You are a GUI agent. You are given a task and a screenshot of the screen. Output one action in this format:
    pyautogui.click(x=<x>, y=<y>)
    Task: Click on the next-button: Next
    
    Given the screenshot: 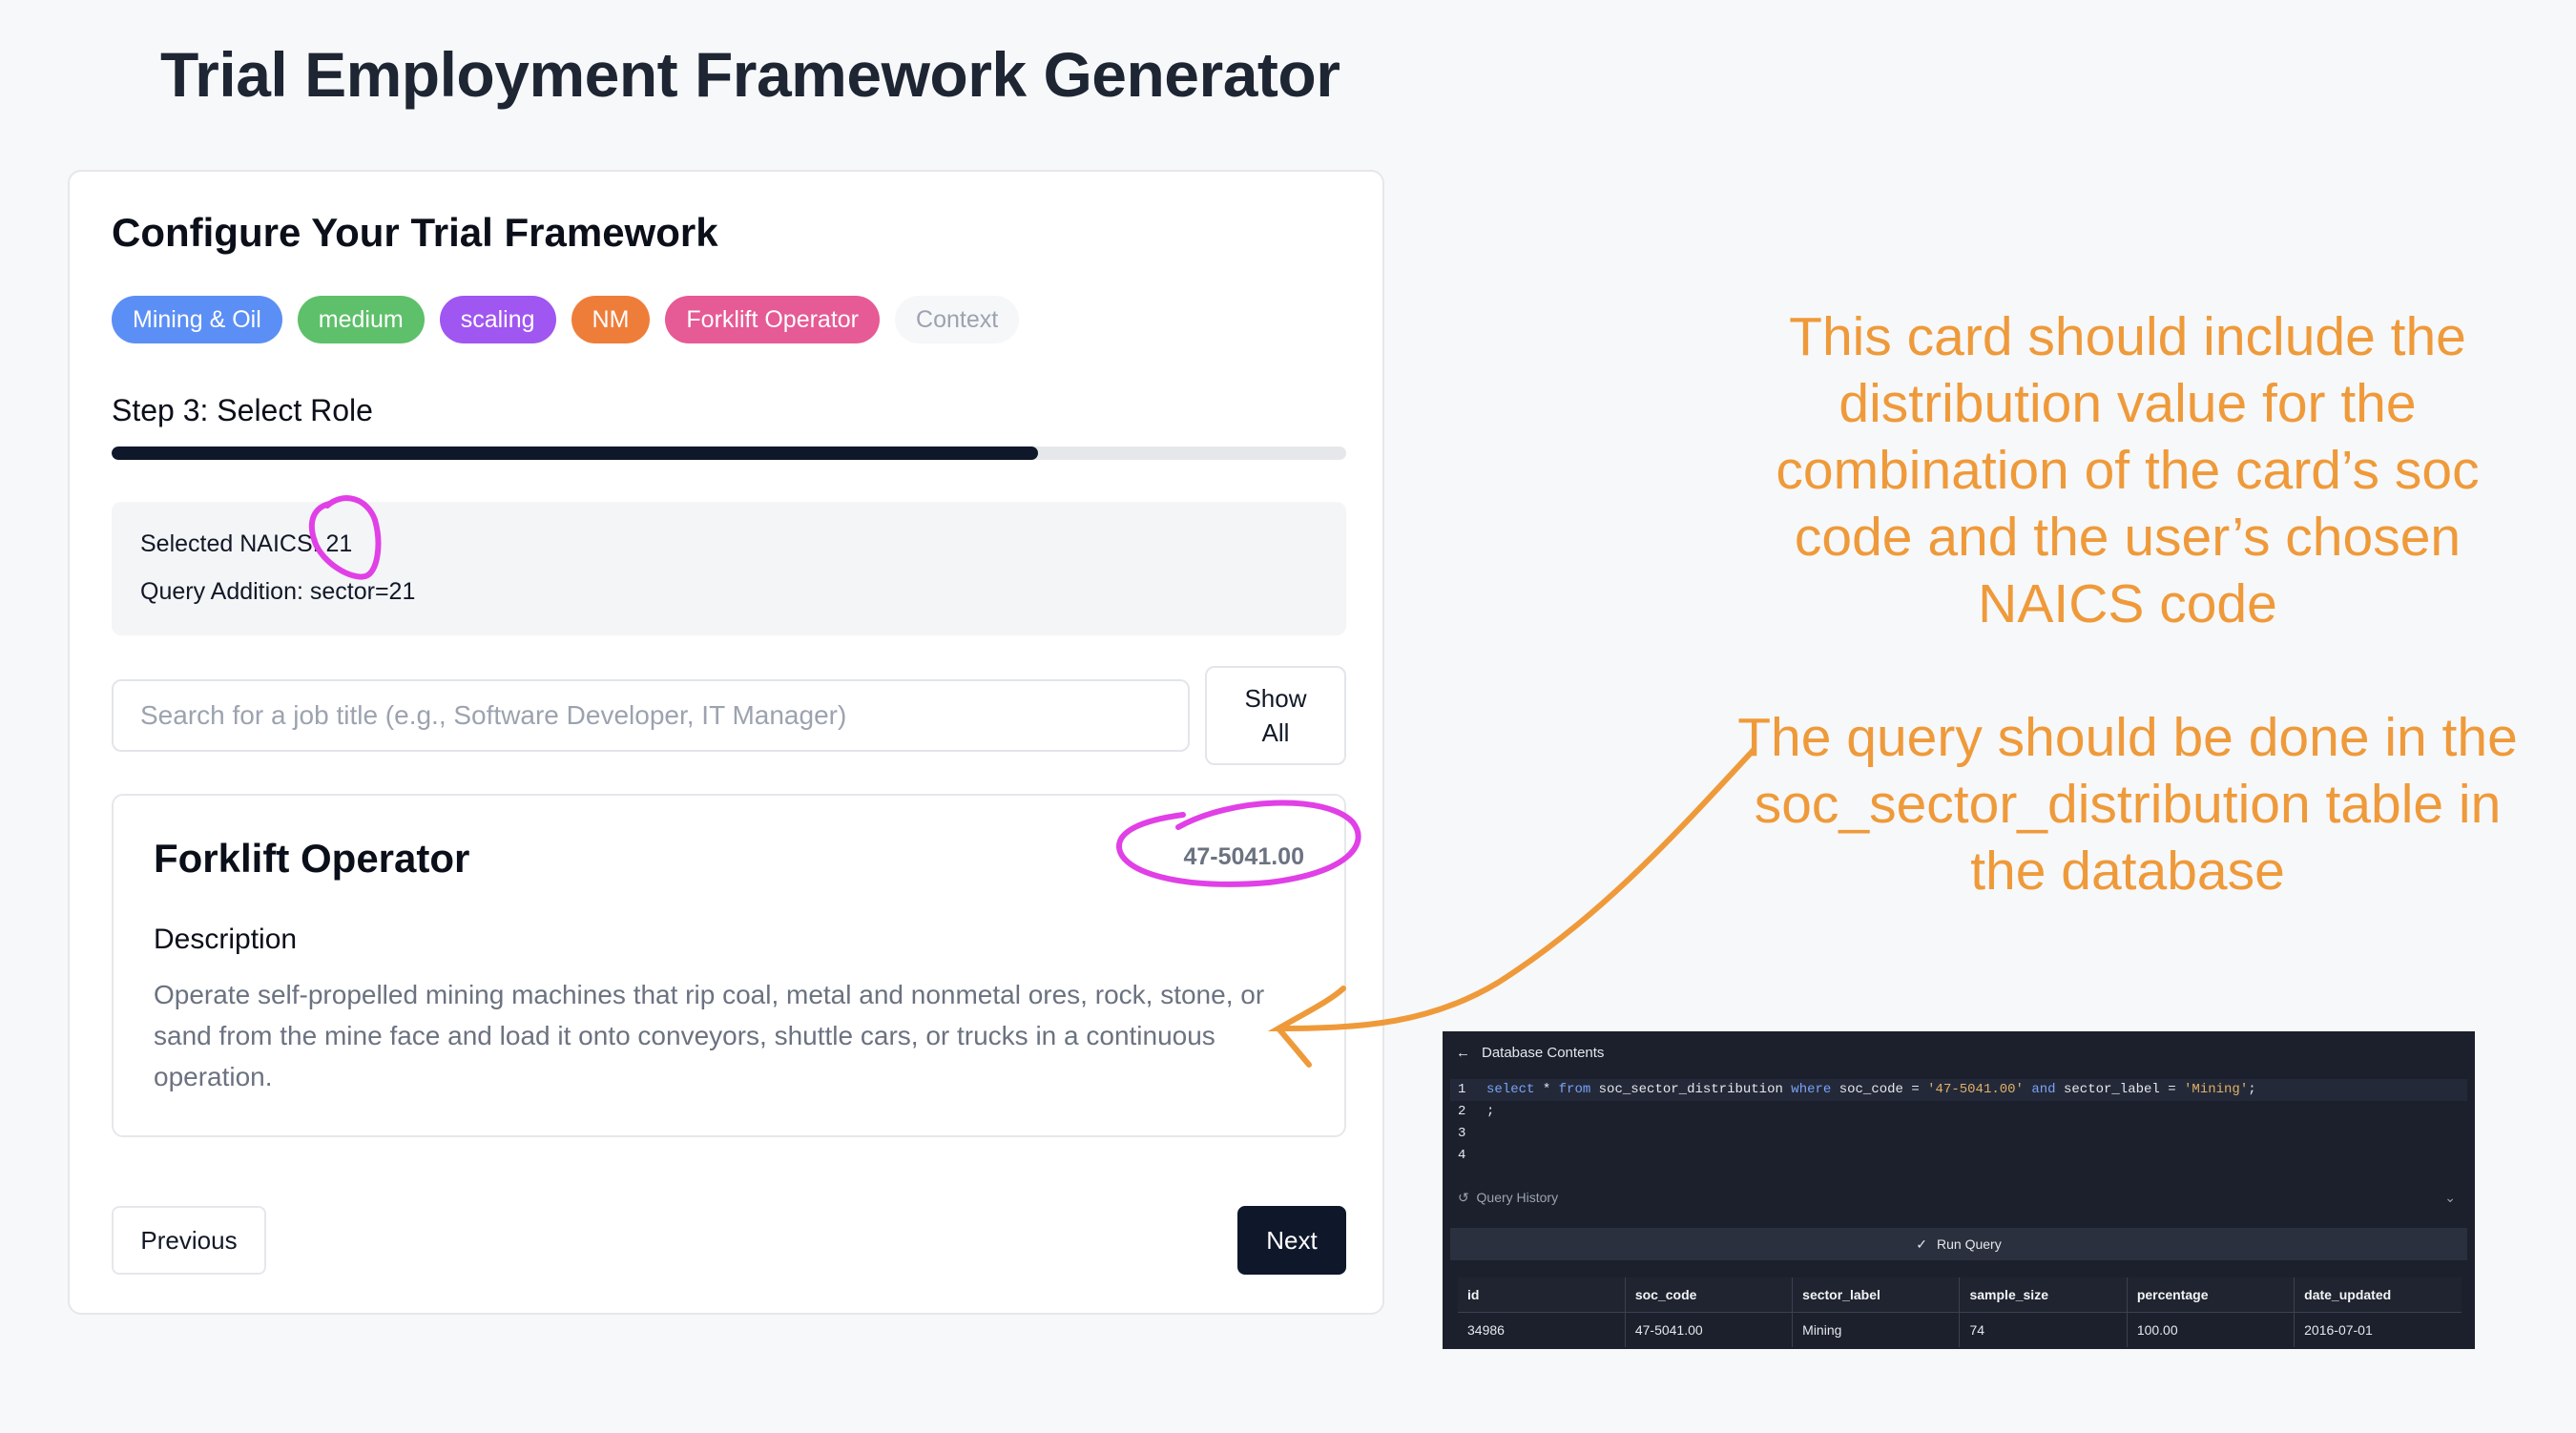 What is the action you would take?
    pyautogui.click(x=1291, y=1240)
    